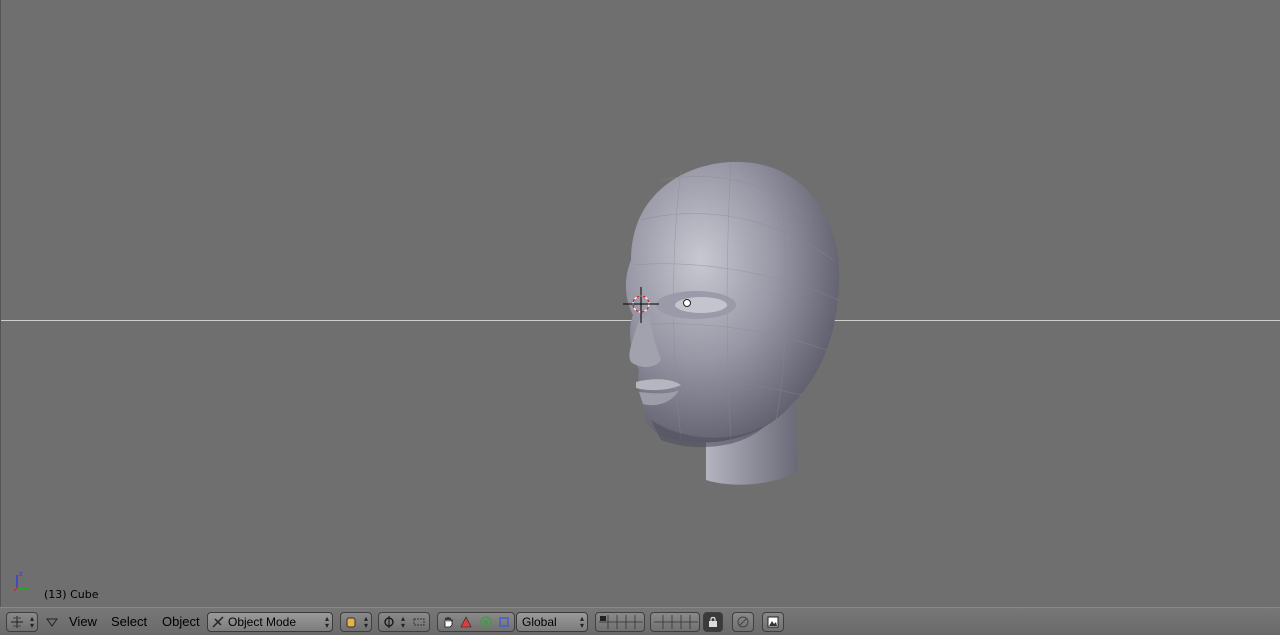 This screenshot has width=1280, height=635. I want to click on viewport-shading-icon, so click(351, 622).